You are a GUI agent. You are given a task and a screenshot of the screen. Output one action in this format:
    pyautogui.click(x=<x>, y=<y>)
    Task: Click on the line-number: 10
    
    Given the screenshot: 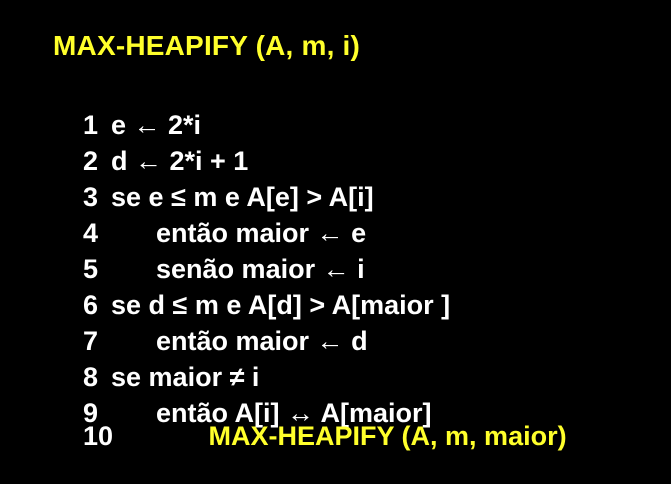 What is the action you would take?
    pyautogui.click(x=98, y=436)
    